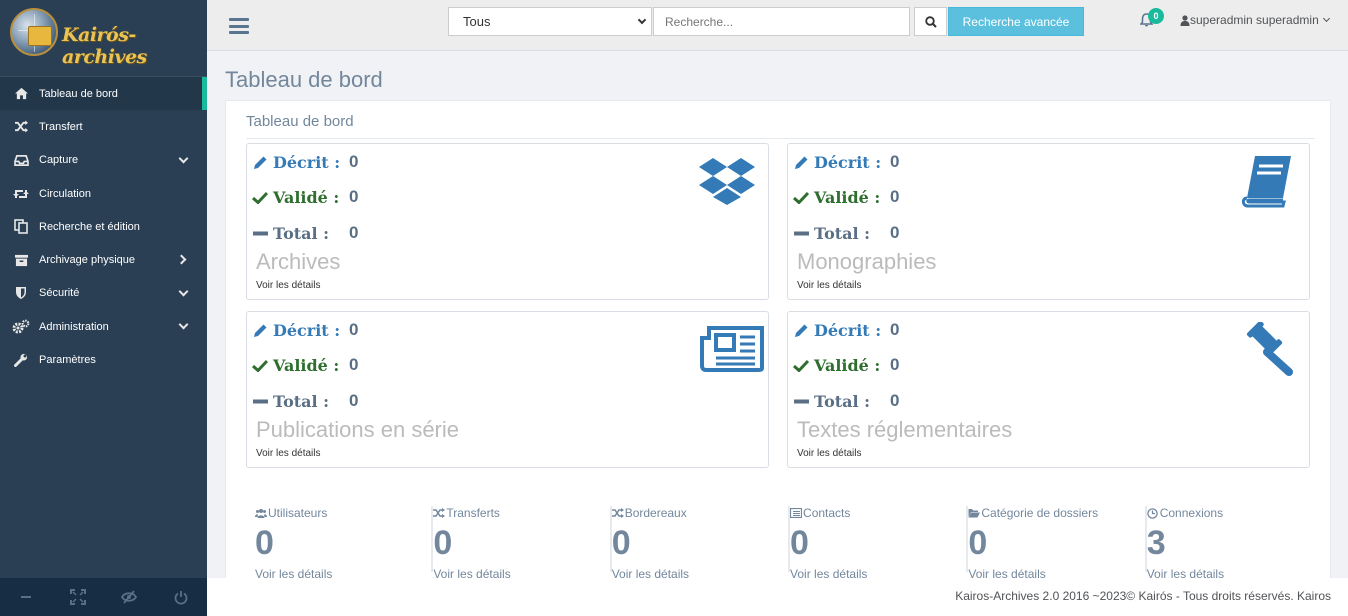  Describe the element at coordinates (477, 21) in the screenshot. I see `search-scope-value: Tous` at that location.